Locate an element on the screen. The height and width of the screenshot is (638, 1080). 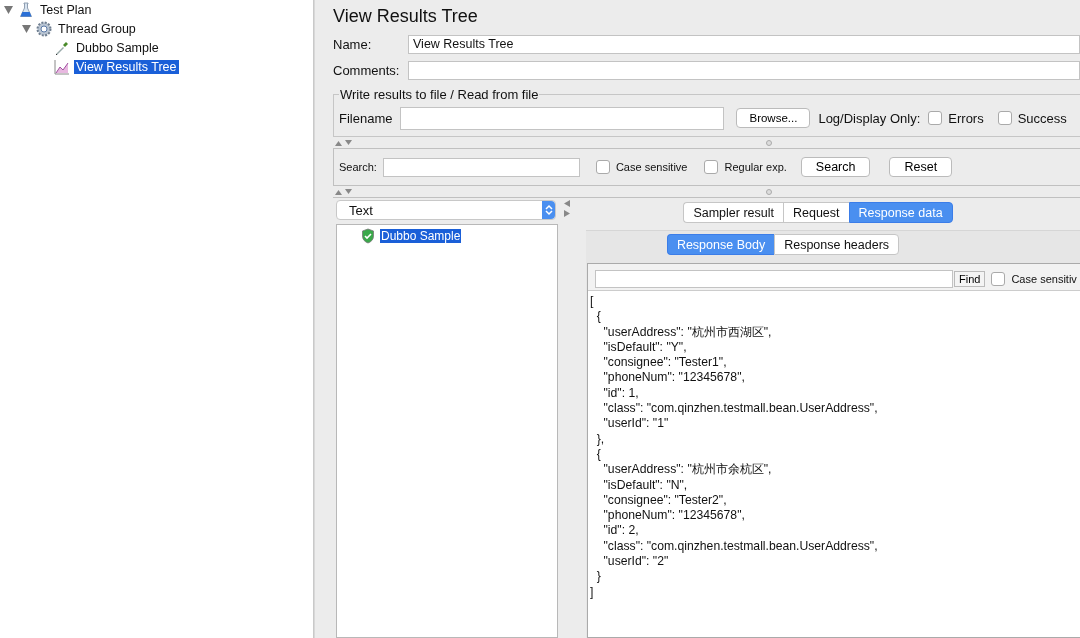
find-button: Find is located at coordinates (970, 279).